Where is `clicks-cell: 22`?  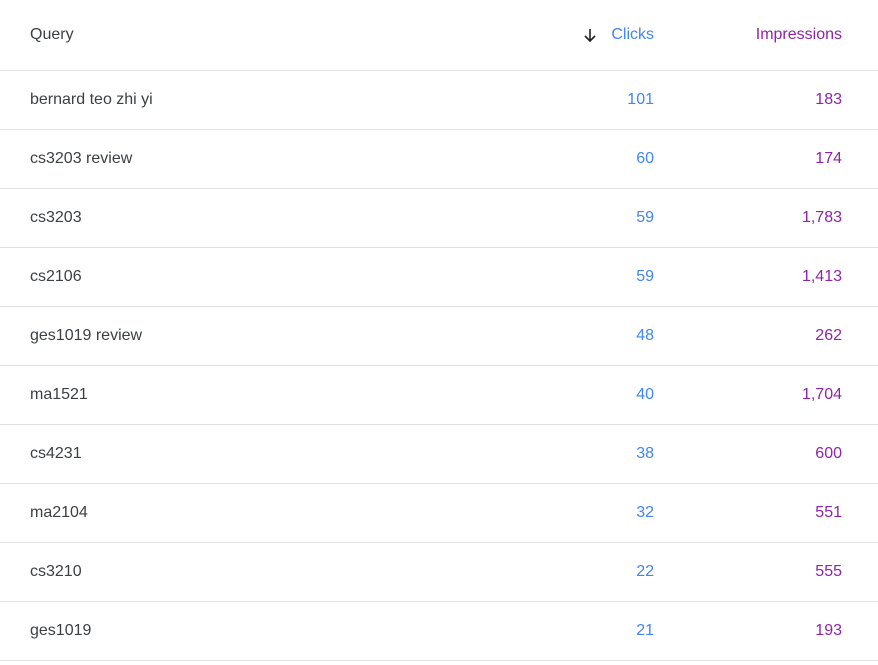
clicks-cell: 22 is located at coordinates (645, 571).